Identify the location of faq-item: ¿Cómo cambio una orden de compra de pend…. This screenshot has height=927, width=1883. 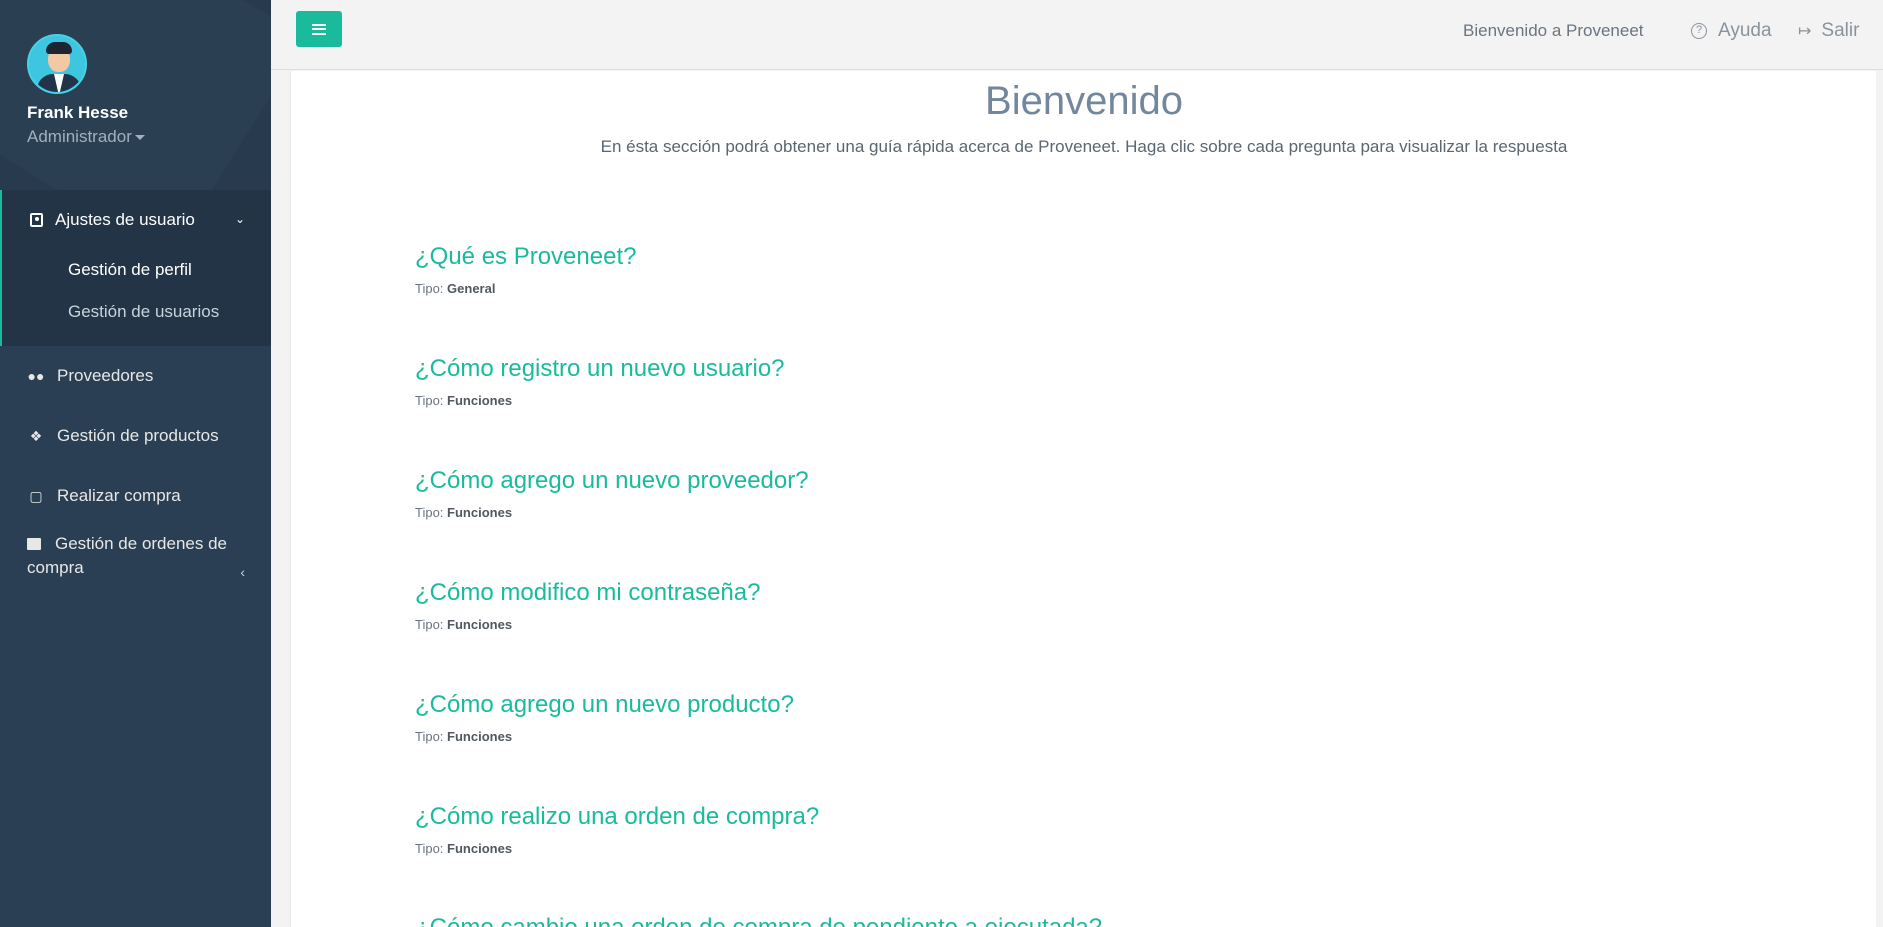
(758, 920).